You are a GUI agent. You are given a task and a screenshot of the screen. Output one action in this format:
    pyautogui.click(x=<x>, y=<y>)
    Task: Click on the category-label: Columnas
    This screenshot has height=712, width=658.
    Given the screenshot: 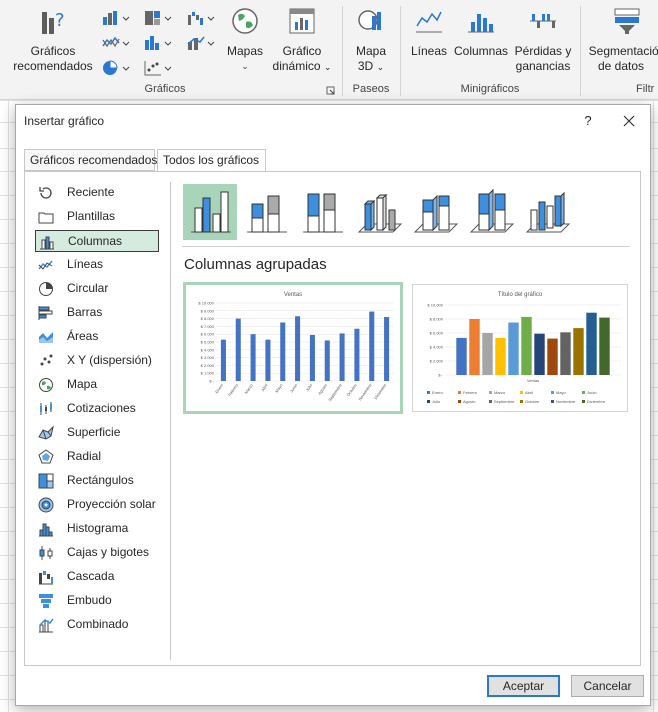 What is the action you would take?
    pyautogui.click(x=95, y=241)
    